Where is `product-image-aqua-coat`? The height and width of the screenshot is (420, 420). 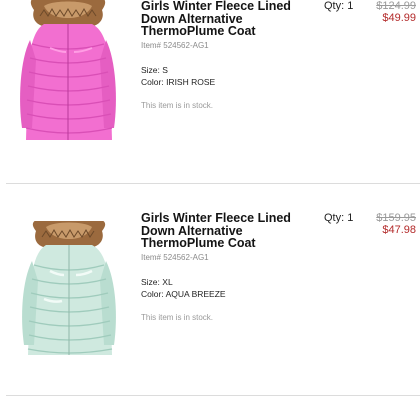
product-image-aqua-coat is located at coordinates (68, 291).